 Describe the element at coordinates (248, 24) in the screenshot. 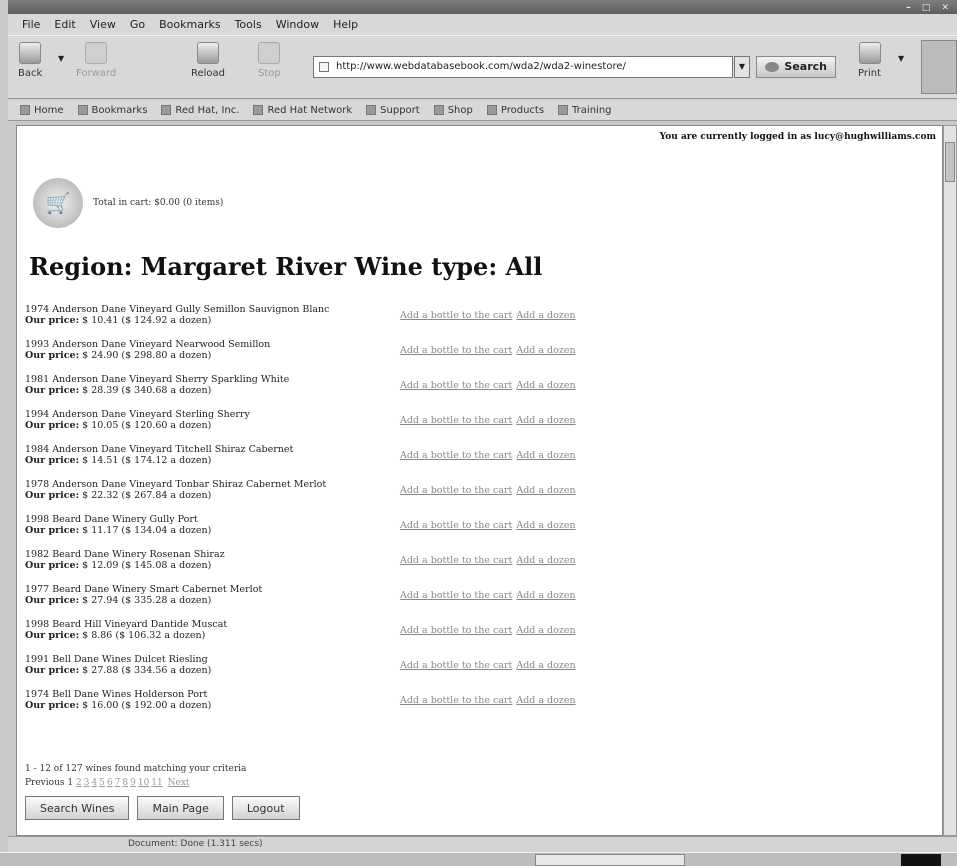

I see `menu-tools: Tools` at that location.